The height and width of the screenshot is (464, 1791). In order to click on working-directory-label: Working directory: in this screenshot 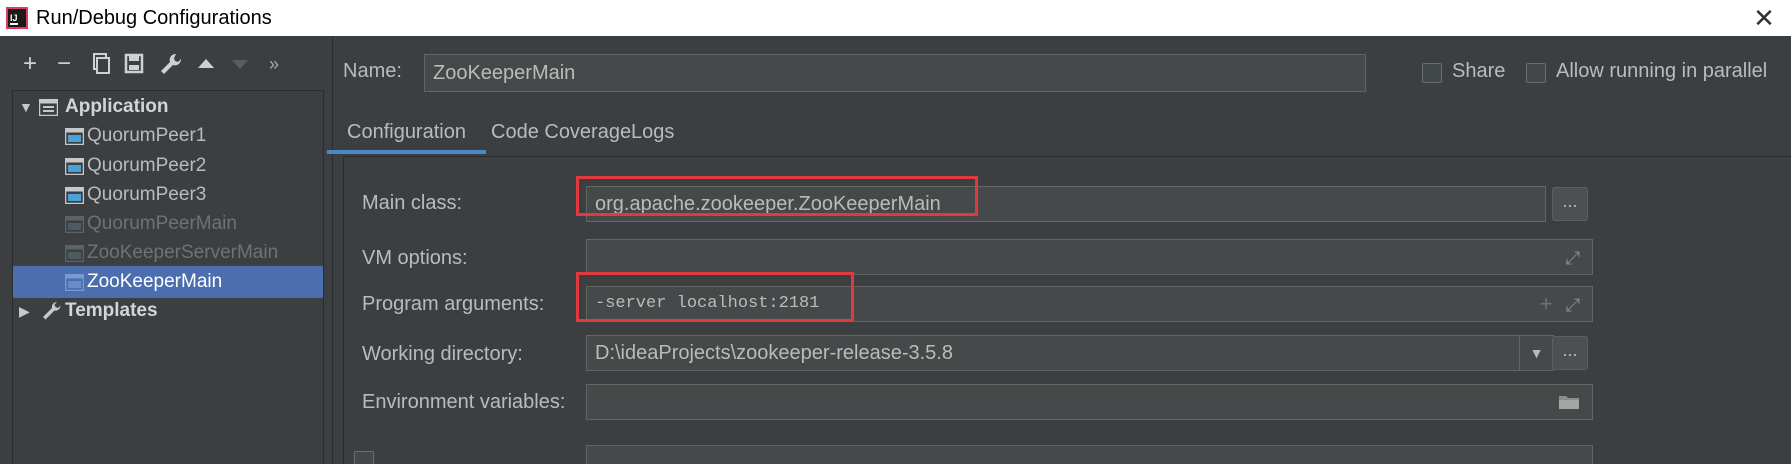, I will do `click(442, 354)`.